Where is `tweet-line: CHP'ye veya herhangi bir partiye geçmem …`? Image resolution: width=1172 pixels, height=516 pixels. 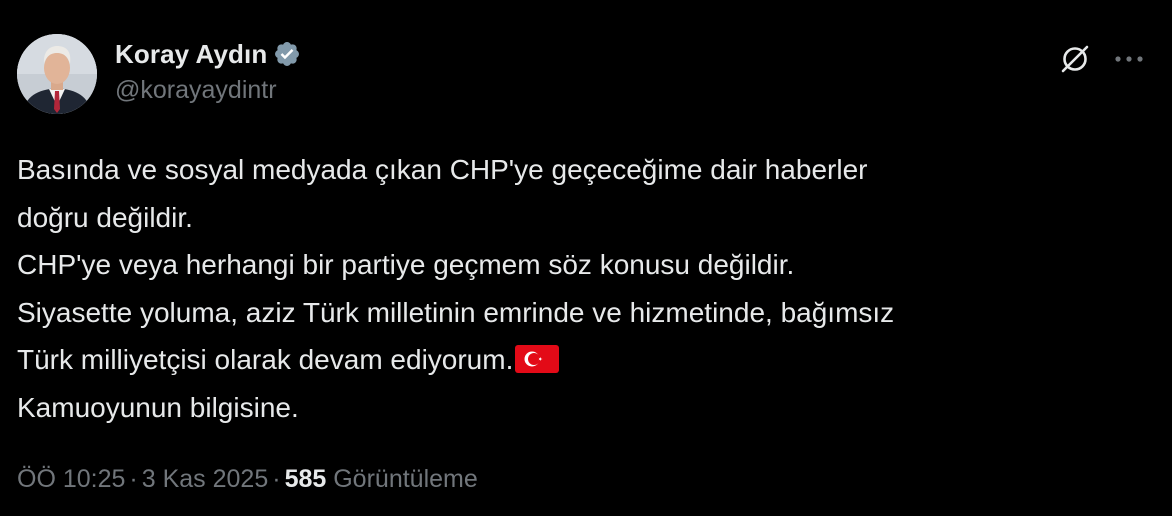
tweet-line: CHP'ye veya herhangi bir partiye geçmem … is located at coordinates (406, 264).